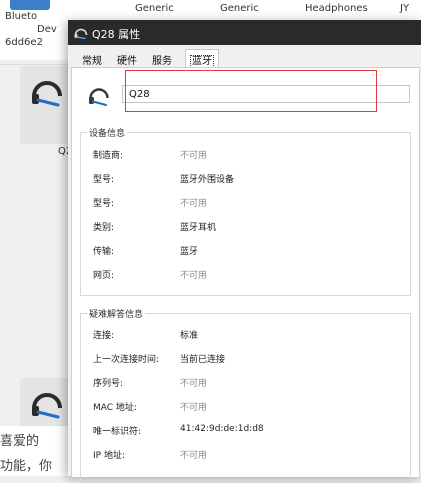 The width and height of the screenshot is (421, 483). What do you see at coordinates (207, 180) in the screenshot?
I see `model-value: 蓝牙外围设备` at bounding box center [207, 180].